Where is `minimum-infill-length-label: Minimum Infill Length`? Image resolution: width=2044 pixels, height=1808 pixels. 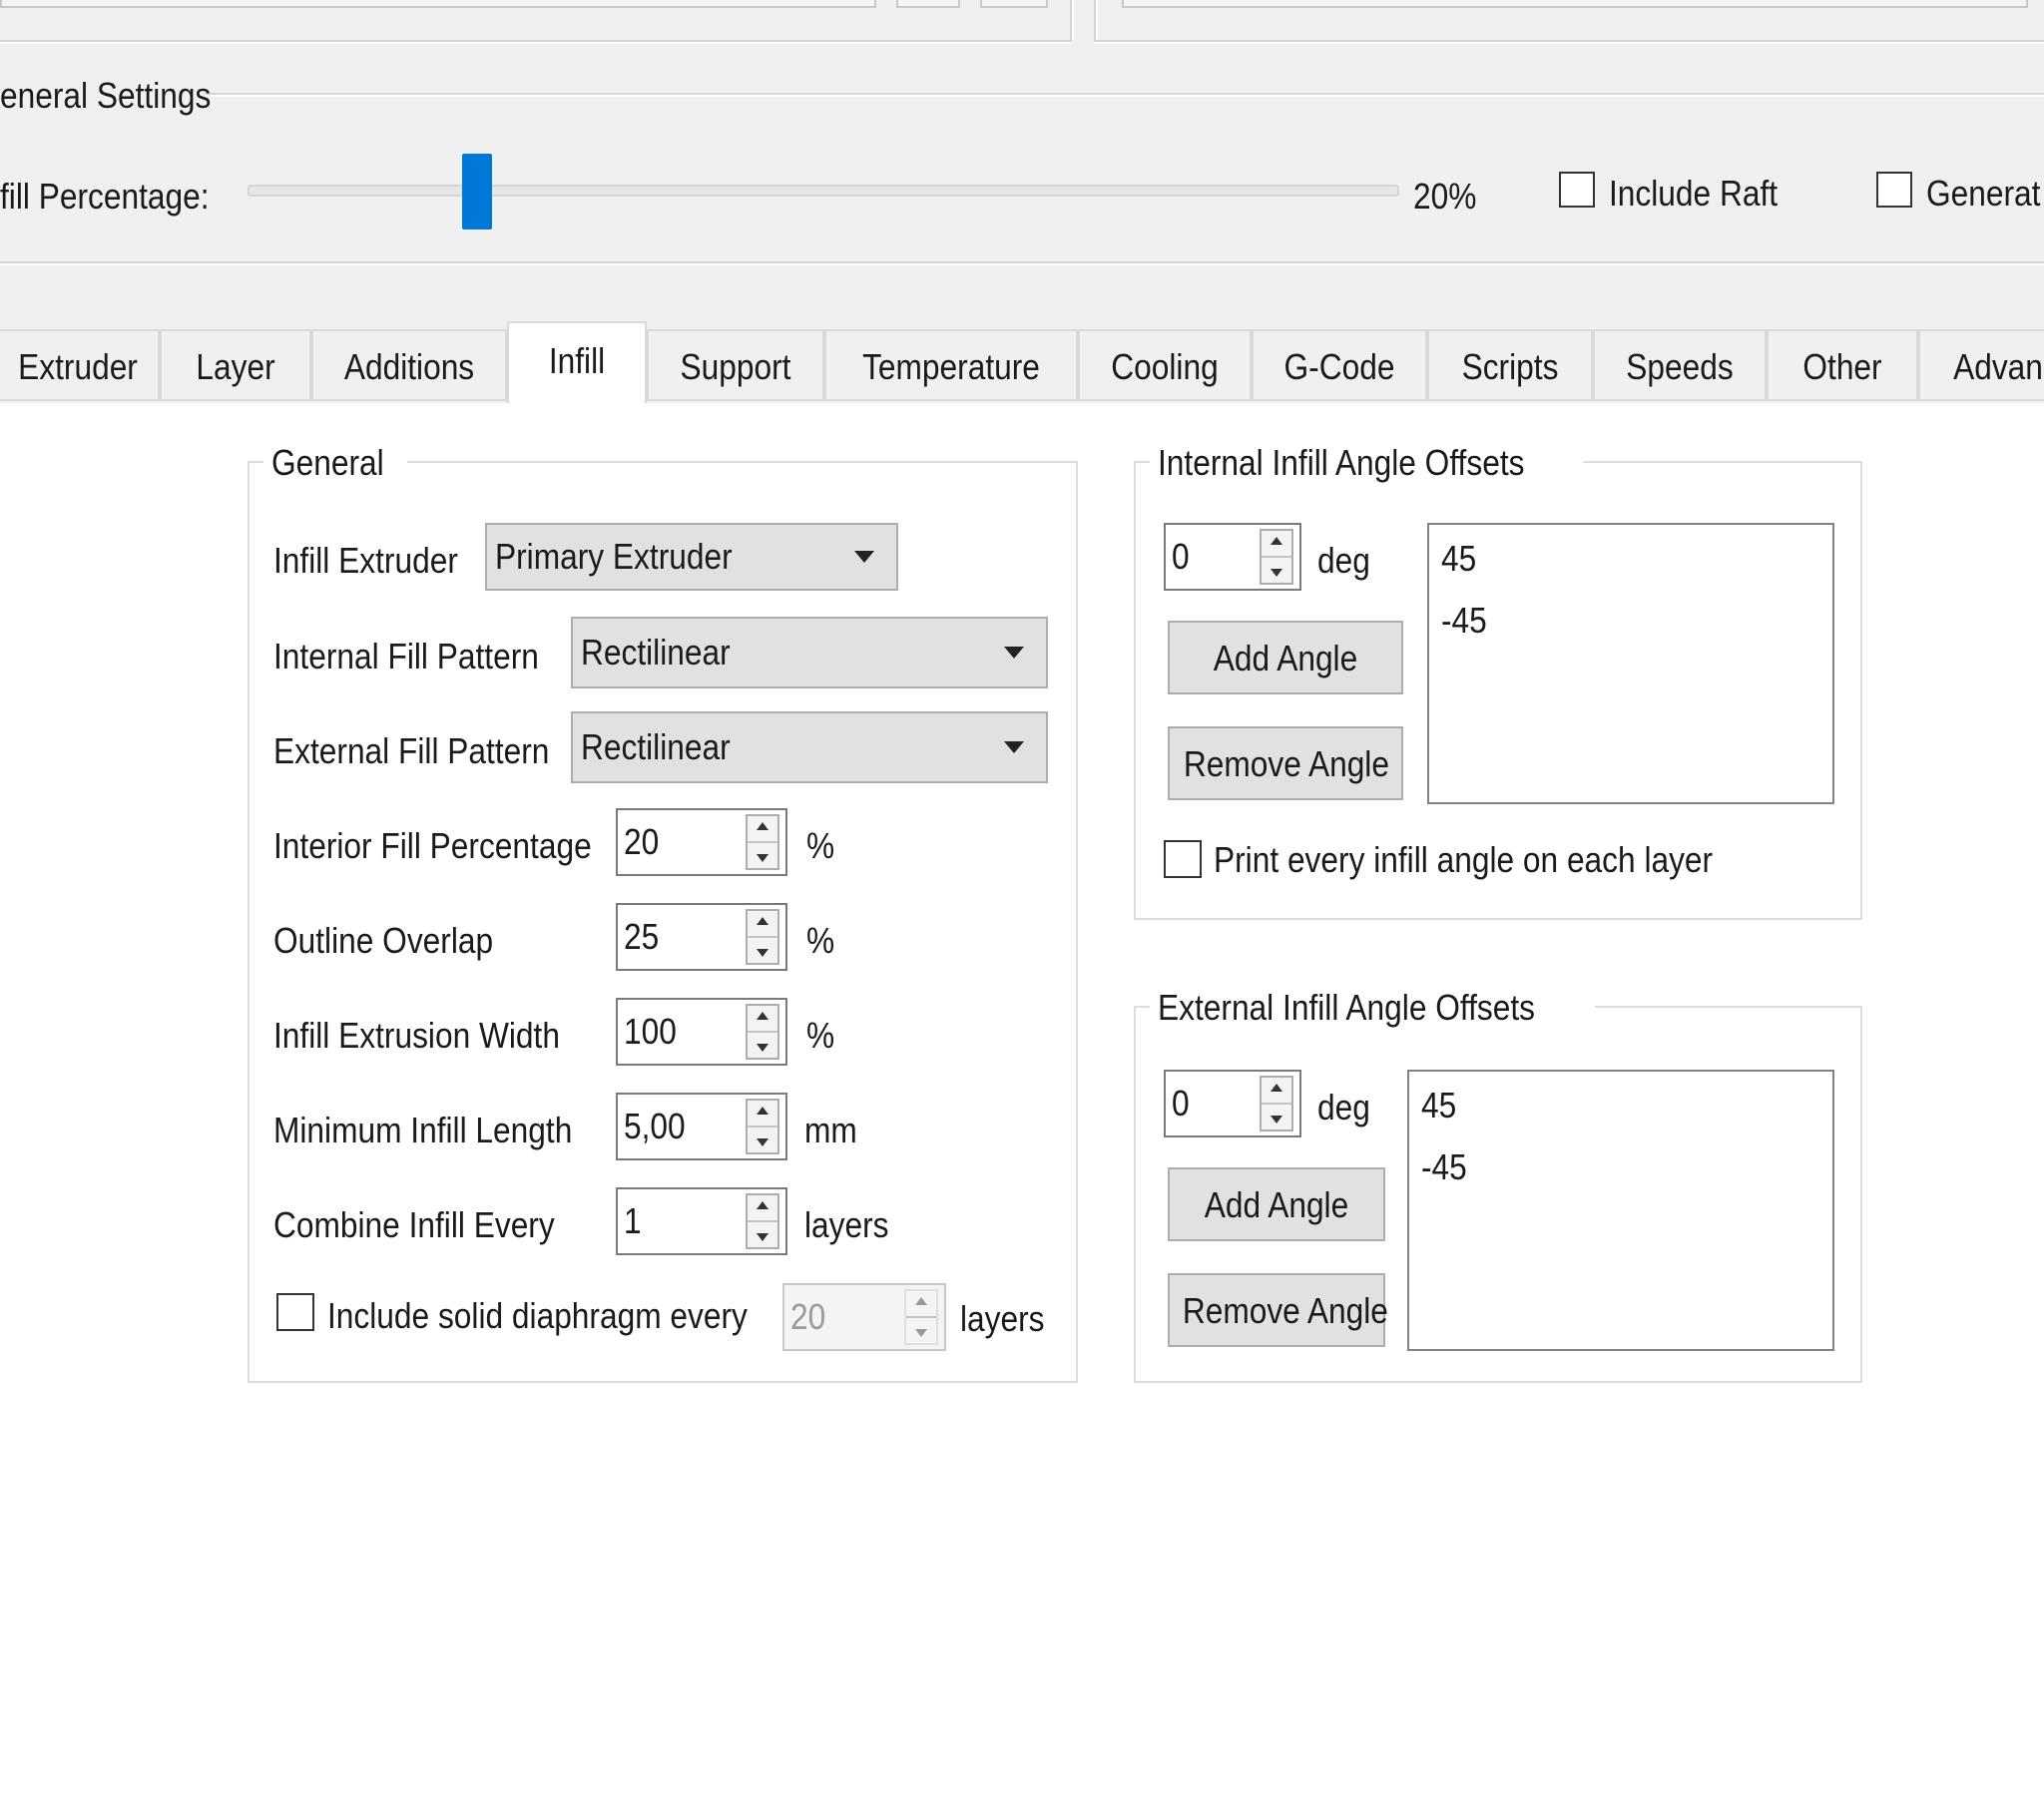 minimum-infill-length-label: Minimum Infill Length is located at coordinates (423, 1130).